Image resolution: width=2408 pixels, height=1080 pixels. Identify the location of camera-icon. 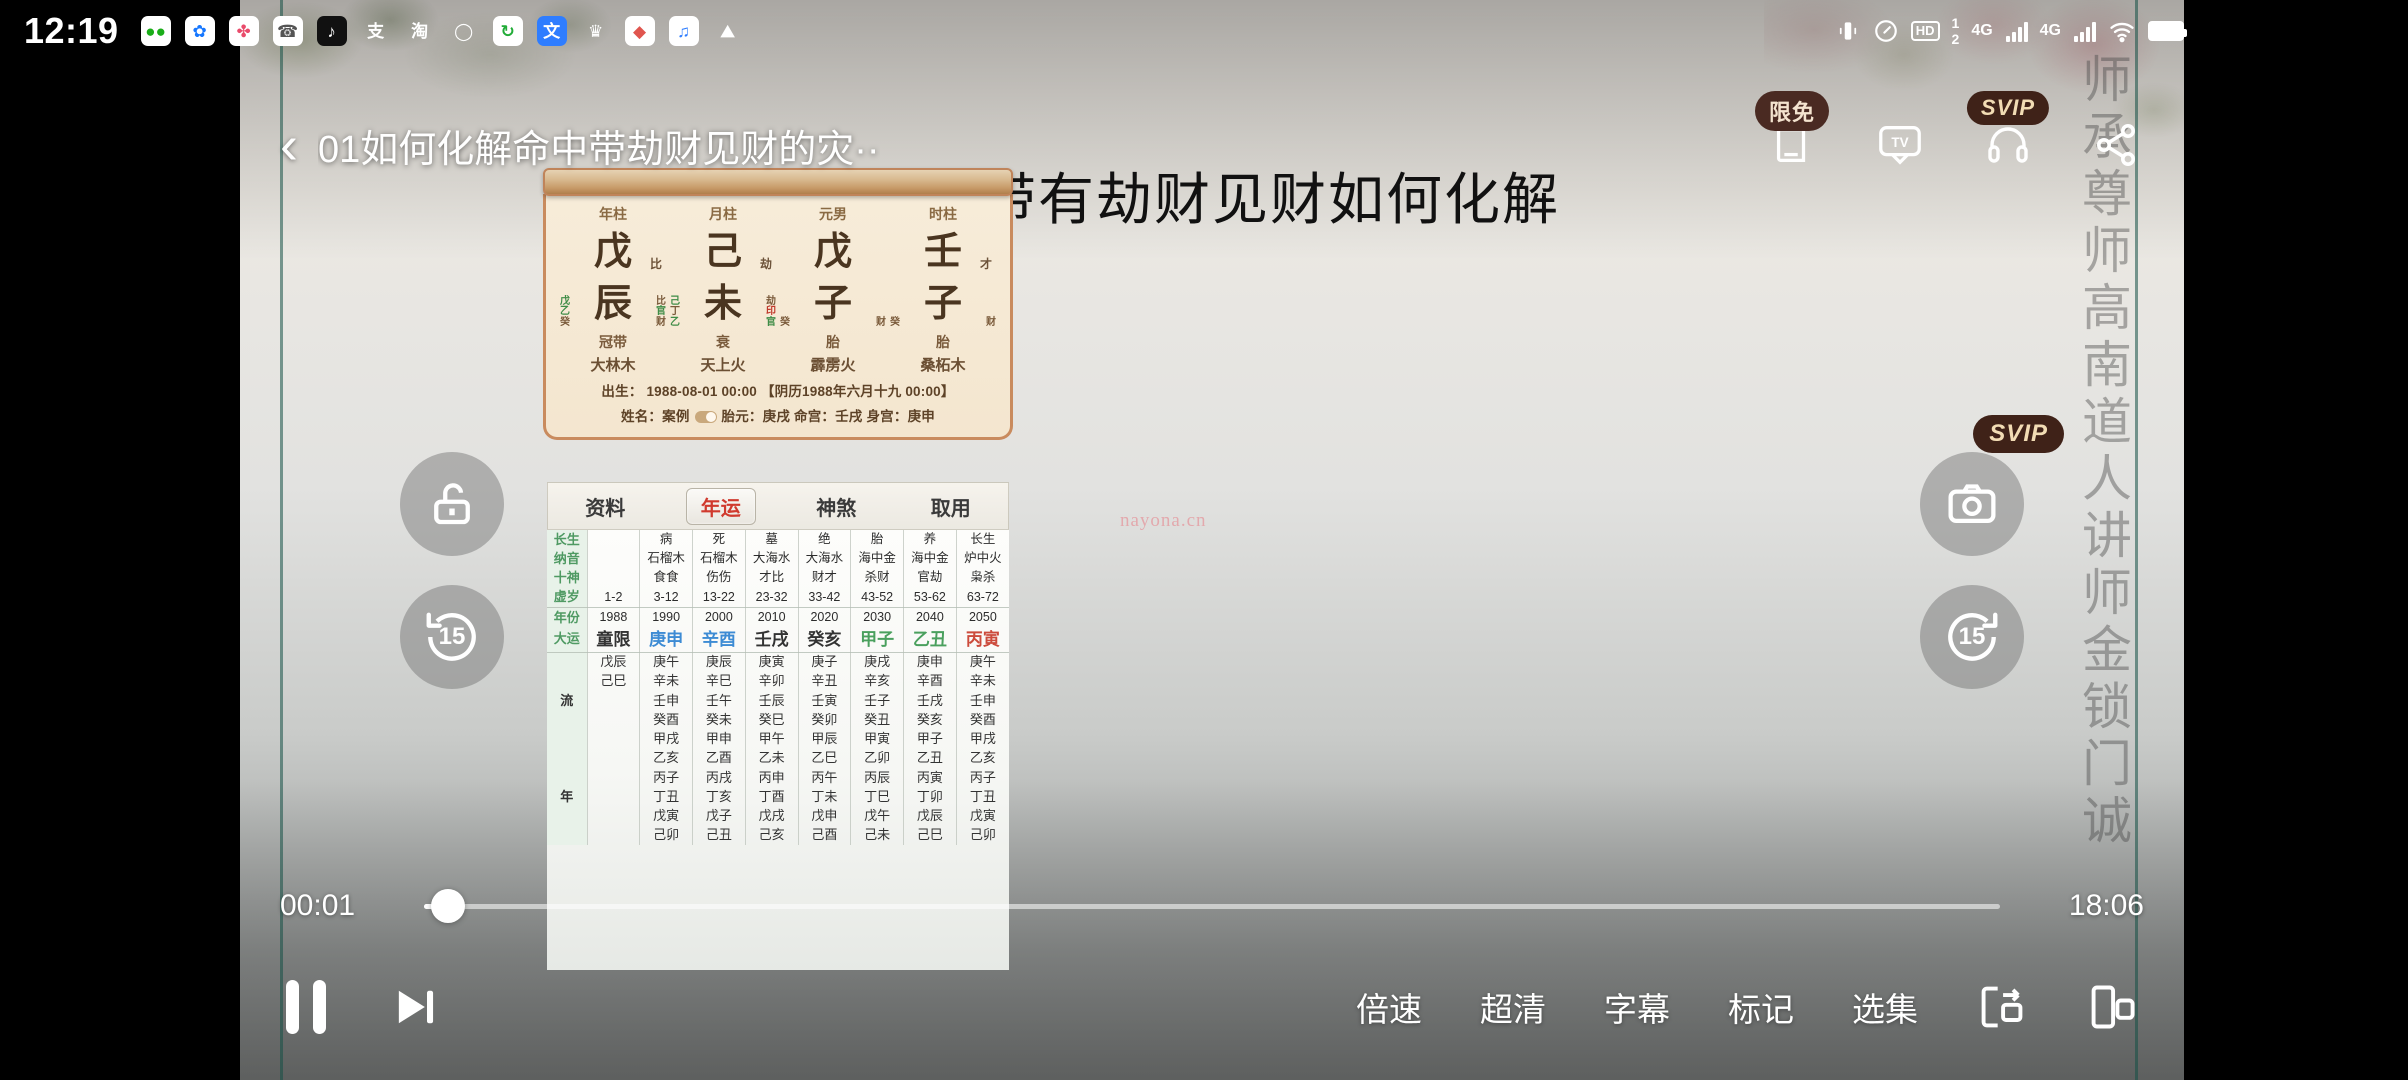
(1972, 504).